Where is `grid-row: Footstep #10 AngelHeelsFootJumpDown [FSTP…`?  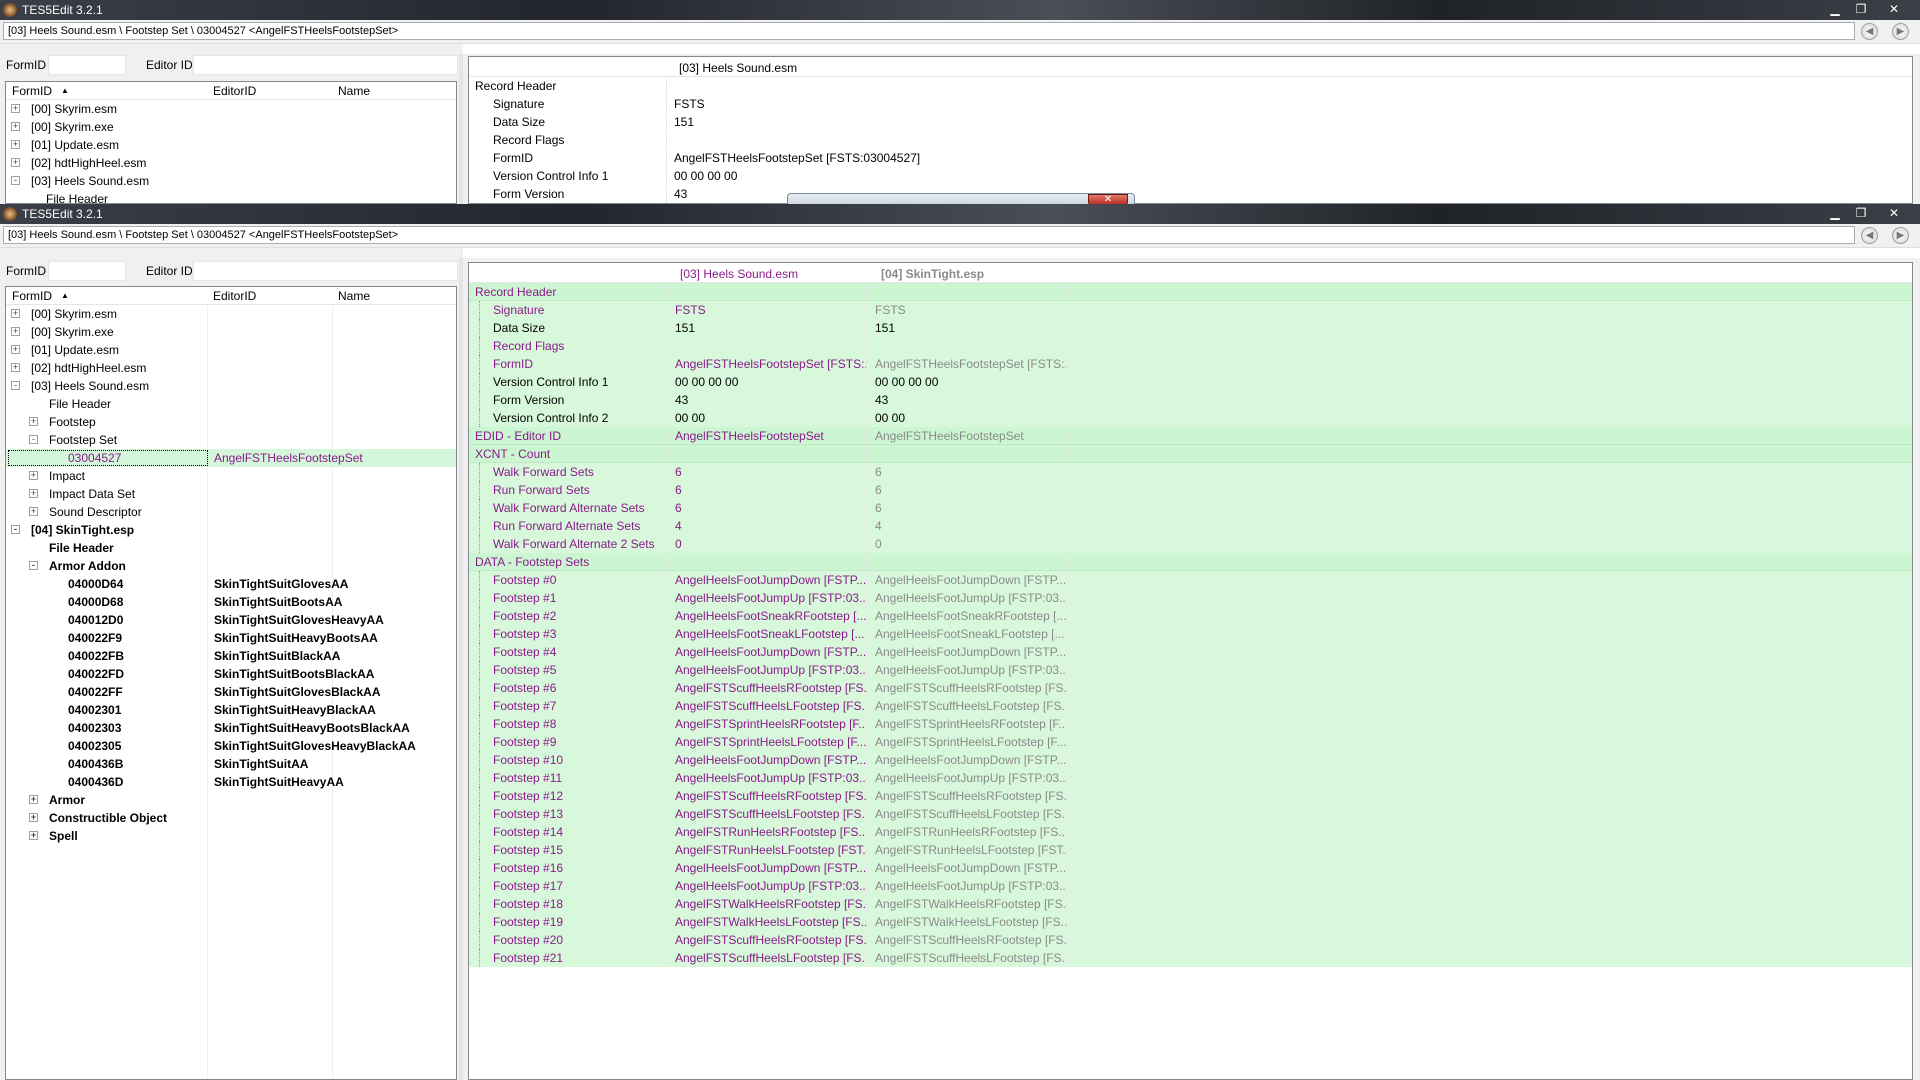
grid-row: Footstep #10 AngelHeelsFootJumpDown [FSTP… is located at coordinates (1190, 760).